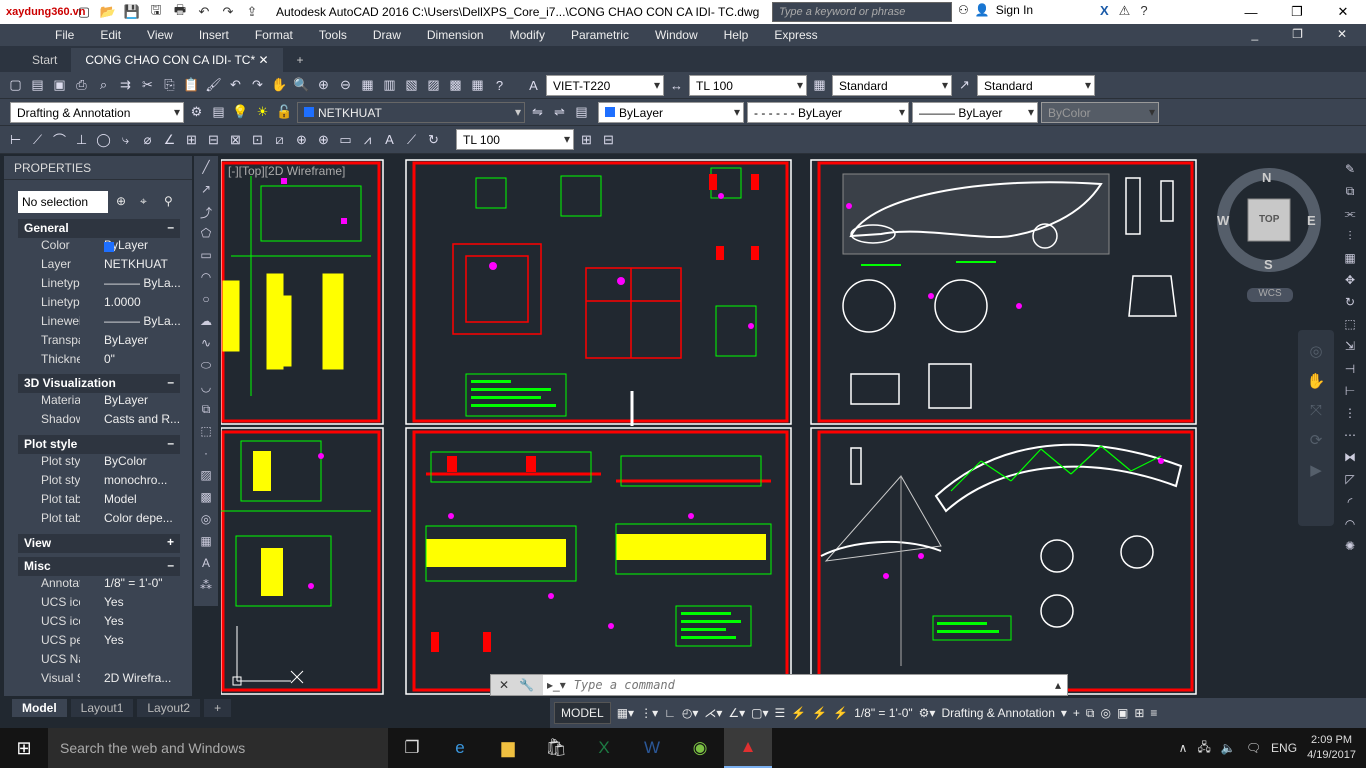  Describe the element at coordinates (455, 85) in the screenshot. I see `markup-icon: ▩` at that location.